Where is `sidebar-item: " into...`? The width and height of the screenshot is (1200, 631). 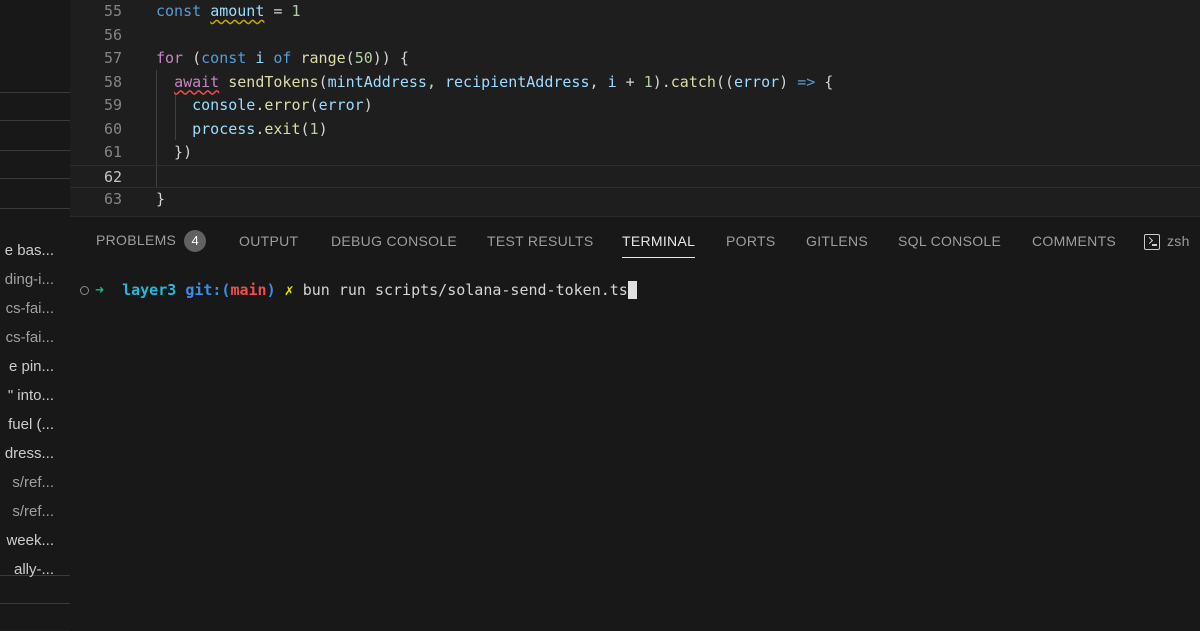 sidebar-item: " into... is located at coordinates (31, 396).